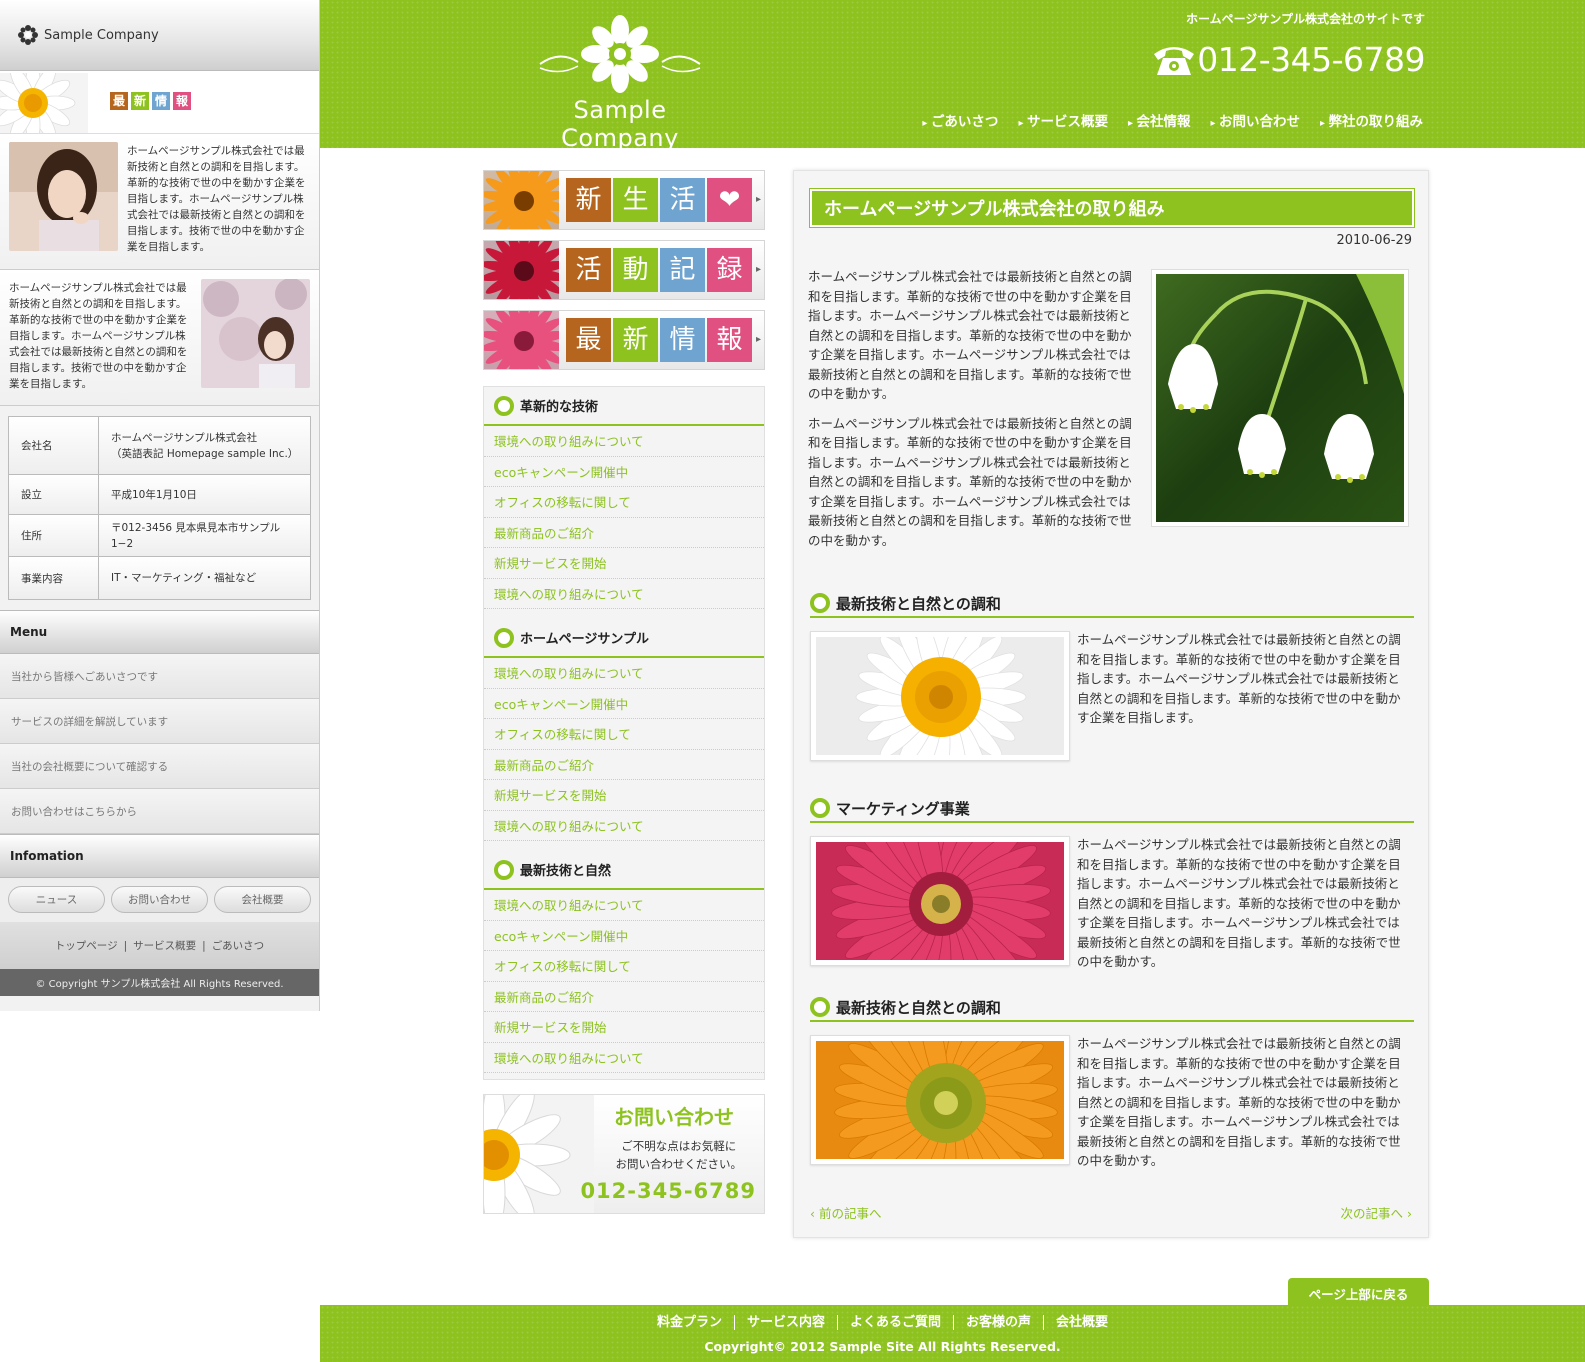 The height and width of the screenshot is (1362, 1585). I want to click on flower-logo-icon, so click(28, 35).